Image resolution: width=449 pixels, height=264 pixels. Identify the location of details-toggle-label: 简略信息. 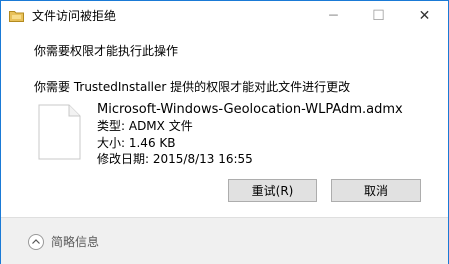
(75, 242).